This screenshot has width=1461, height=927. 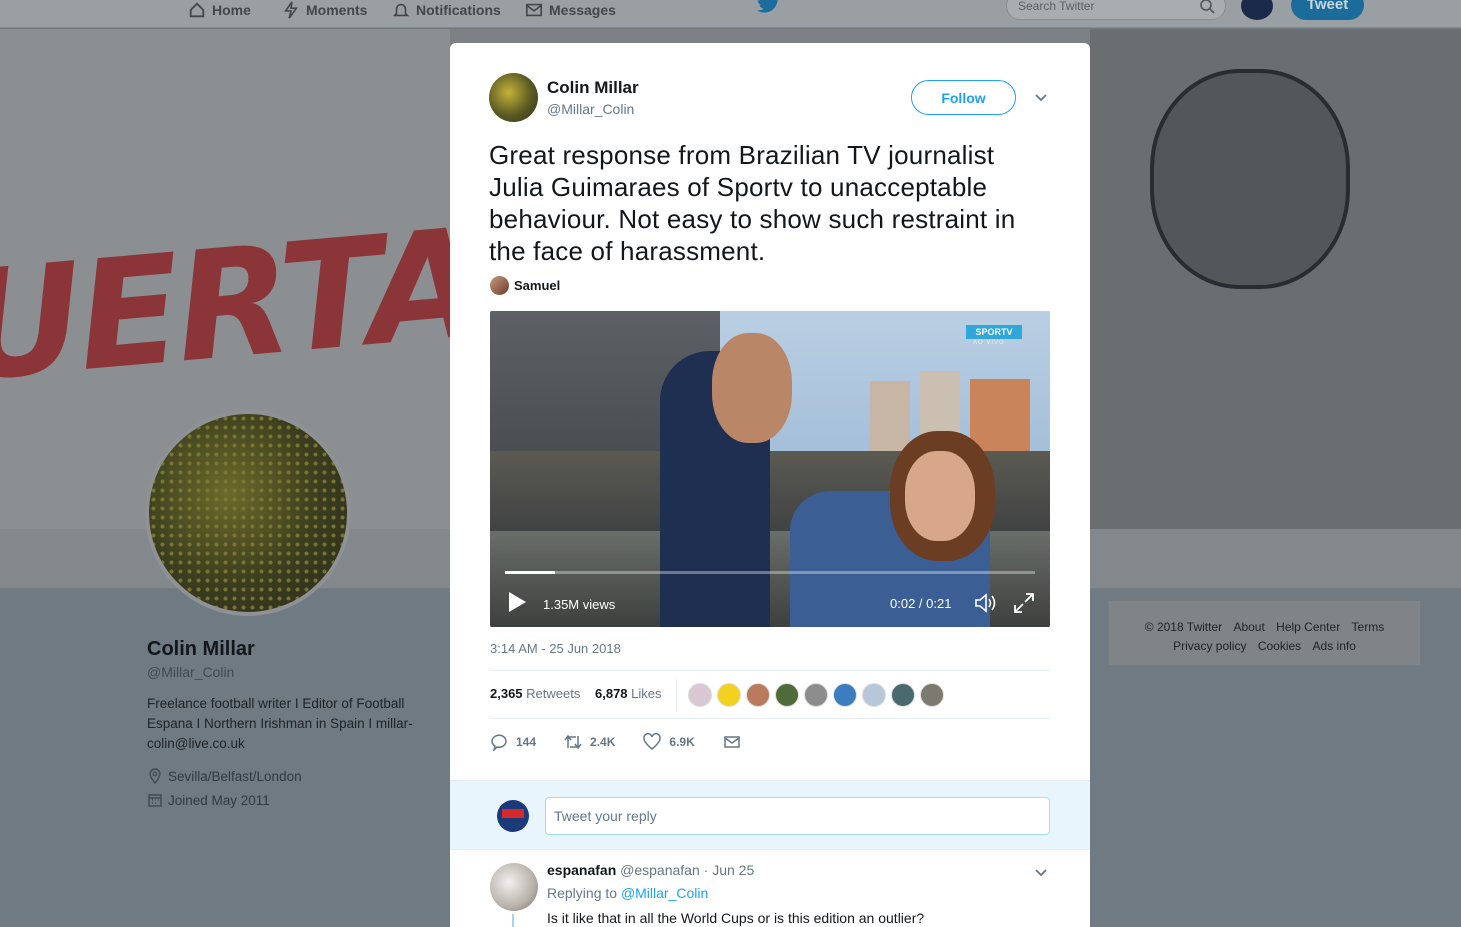 I want to click on replying-to-link: @Millar_Colin, so click(x=664, y=893).